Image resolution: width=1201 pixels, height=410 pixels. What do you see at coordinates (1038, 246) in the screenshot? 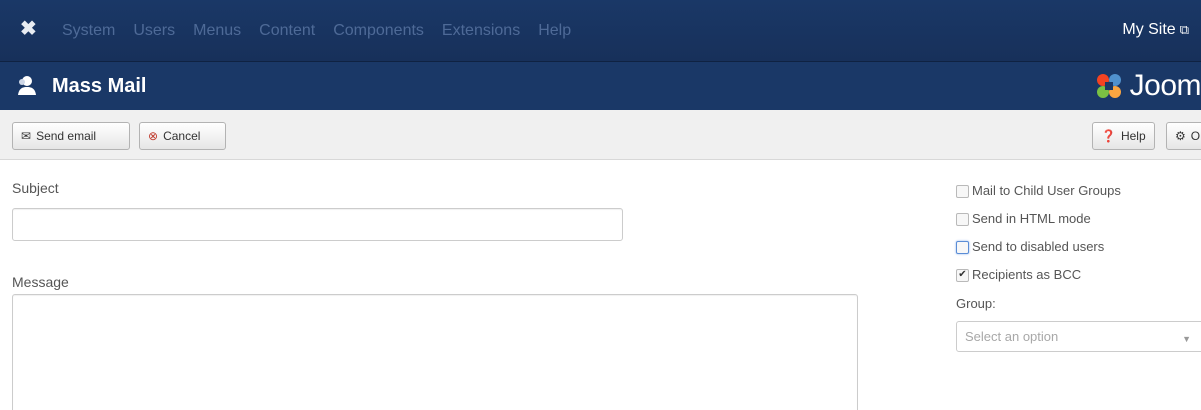
I see `disabled-users-label: Send to disabled users` at bounding box center [1038, 246].